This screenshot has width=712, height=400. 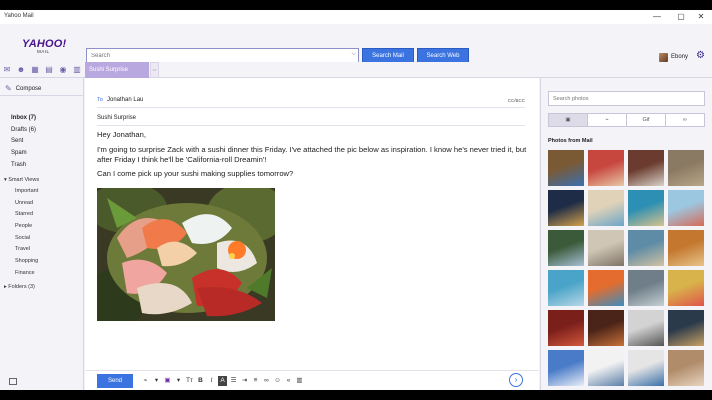 What do you see at coordinates (255, 381) in the screenshot?
I see `align-icon: ≡` at bounding box center [255, 381].